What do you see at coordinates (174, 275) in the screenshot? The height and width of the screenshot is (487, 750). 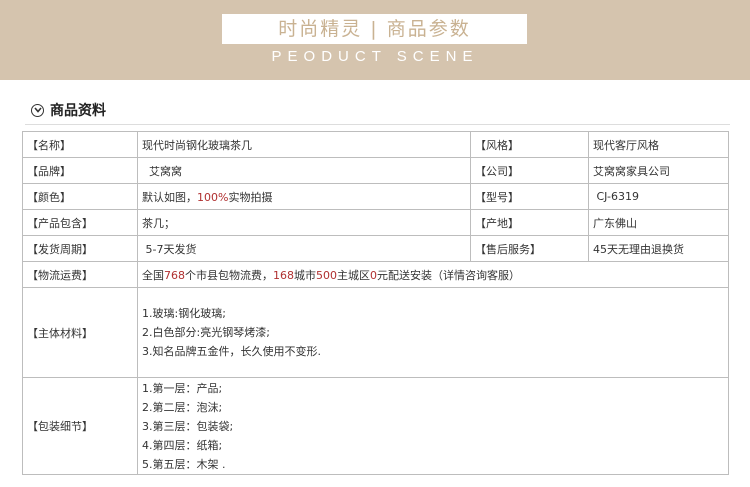 I see `logistics-number: 768` at bounding box center [174, 275].